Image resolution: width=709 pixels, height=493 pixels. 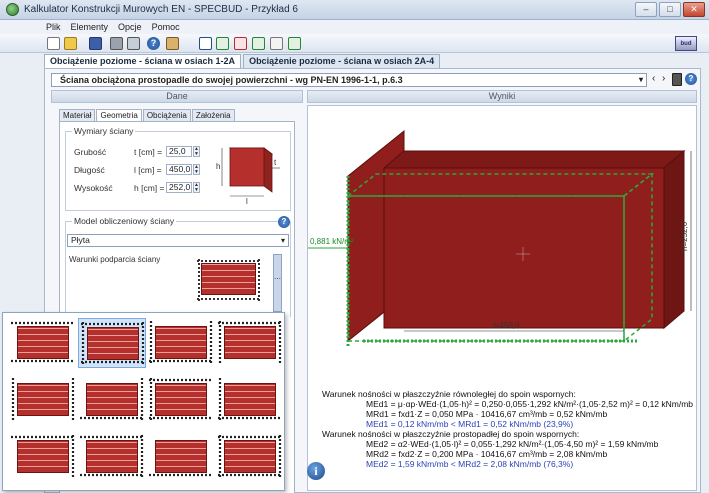 I want to click on save-icon, so click(x=95, y=43).